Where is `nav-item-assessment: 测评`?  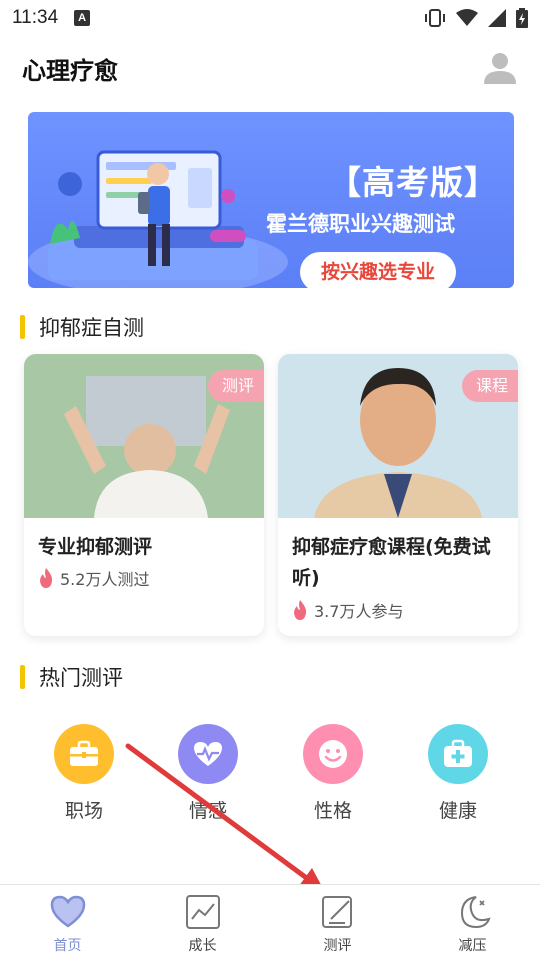
nav-item-assessment: 测评 is located at coordinates (337, 922).